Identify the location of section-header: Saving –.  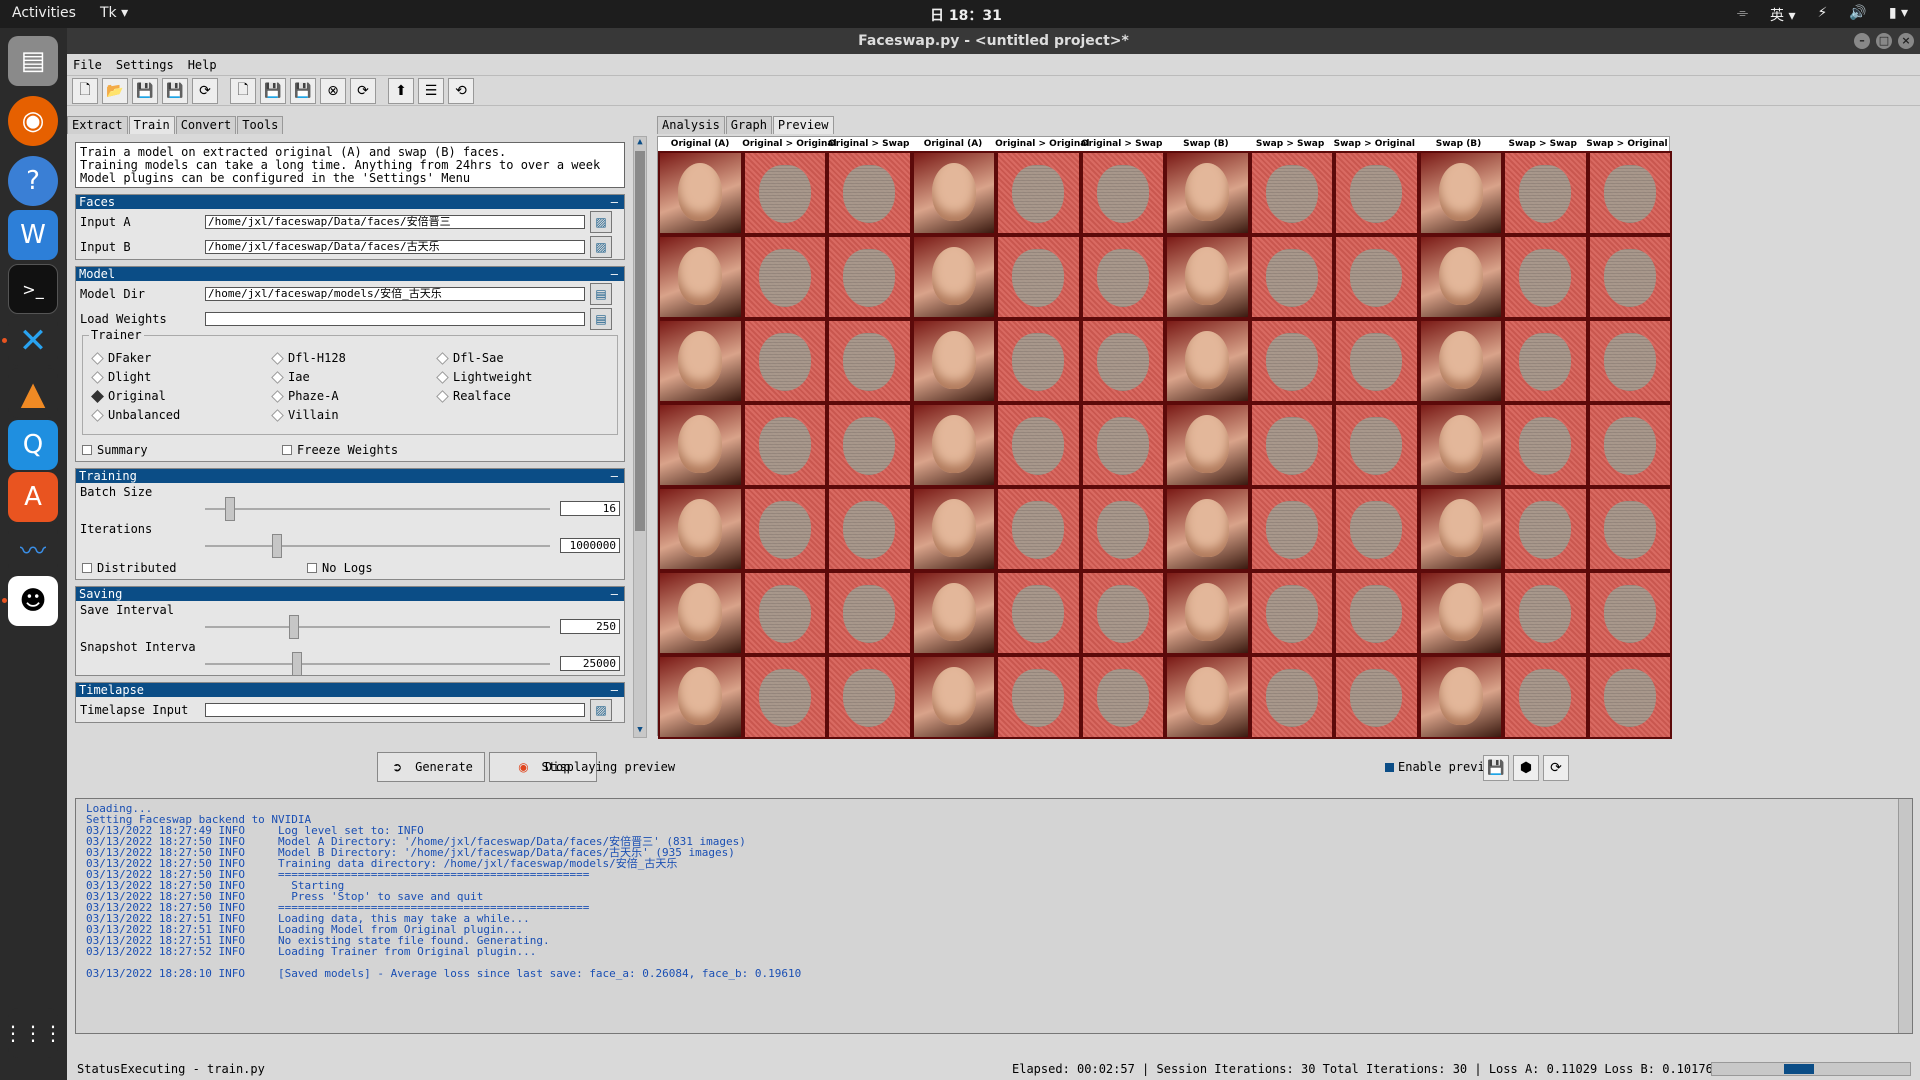
(350, 594).